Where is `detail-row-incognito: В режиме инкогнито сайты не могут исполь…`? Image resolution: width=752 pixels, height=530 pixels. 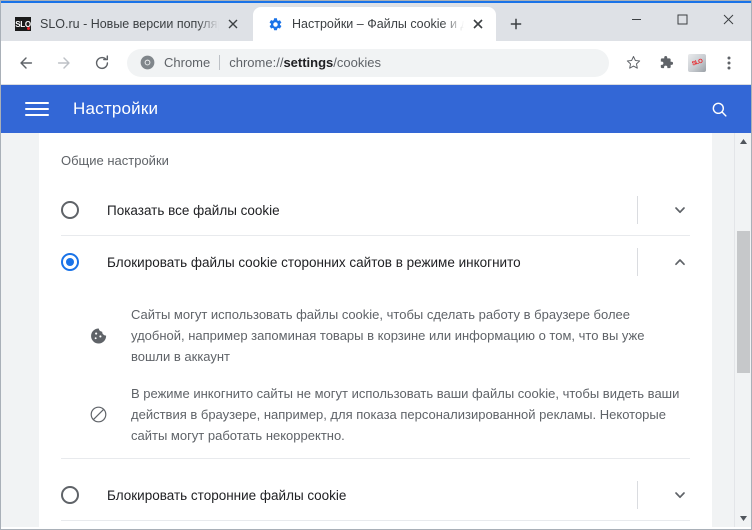 detail-row-incognito: В режиме инкогнито сайты не могут исполь… is located at coordinates (375, 414).